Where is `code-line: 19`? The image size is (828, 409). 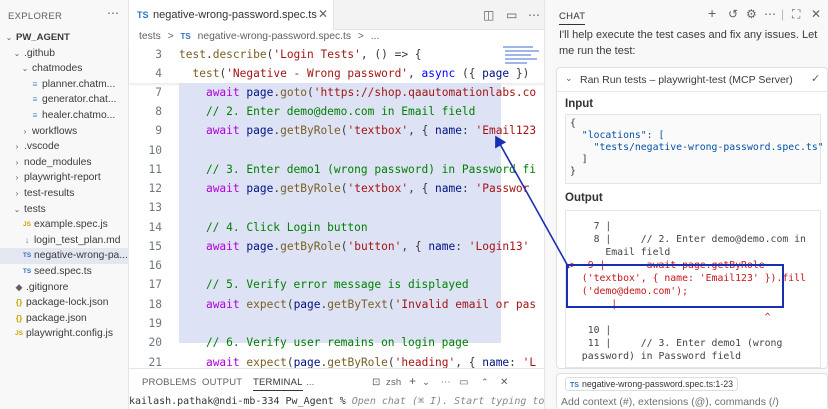
code-line: 19 is located at coordinates (336, 323).